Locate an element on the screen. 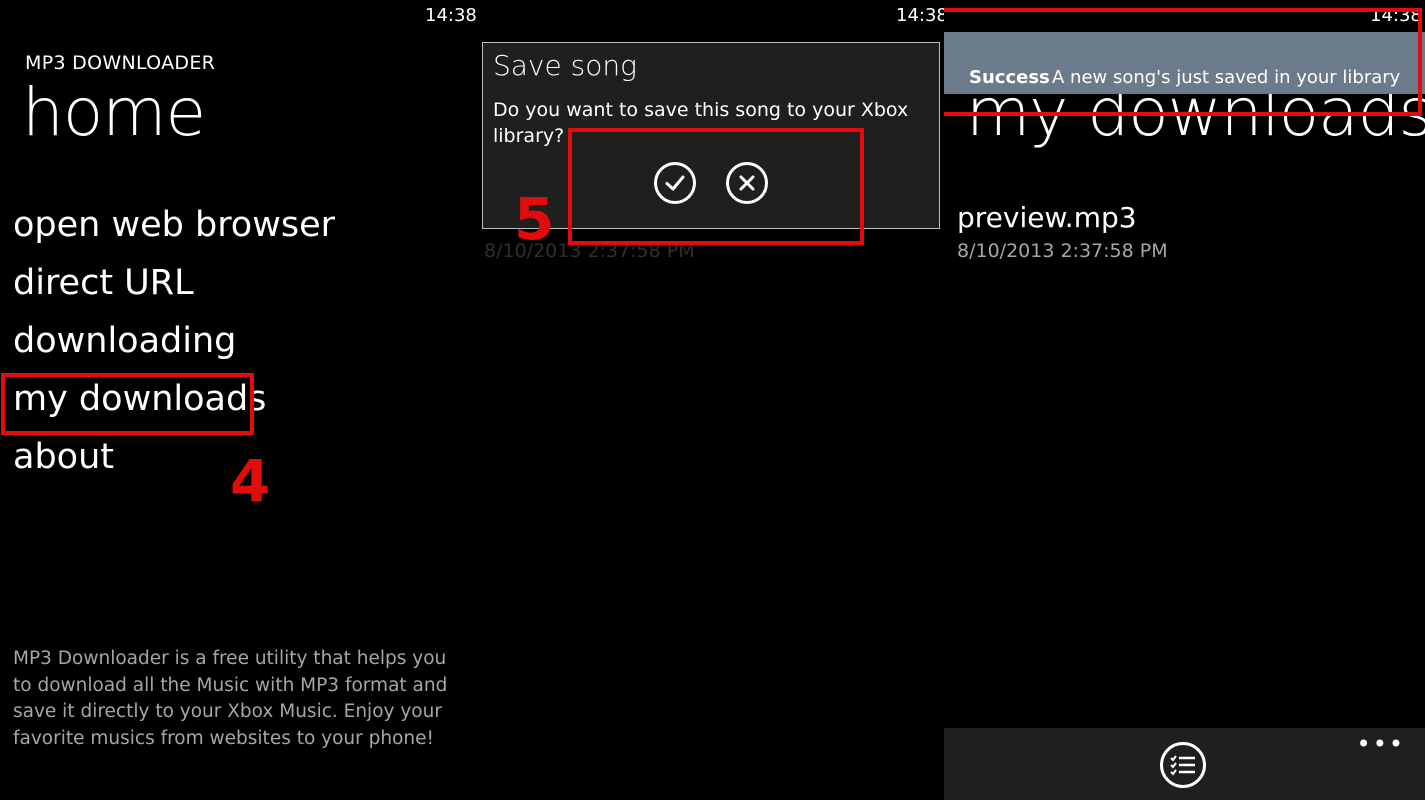 The image size is (1425, 800). app-title: MP3 DOWNLOADER is located at coordinates (120, 63).